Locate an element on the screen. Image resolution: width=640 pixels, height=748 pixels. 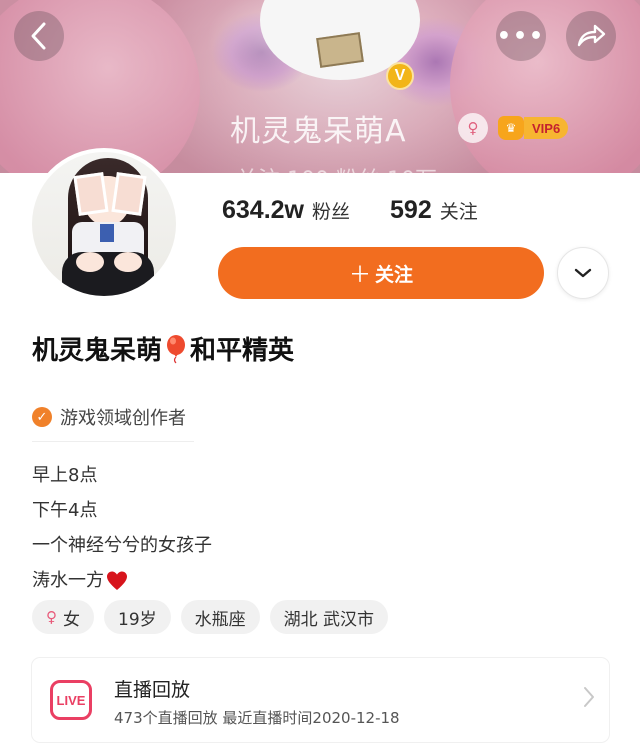
box-icon is located at coordinates (340, 50).